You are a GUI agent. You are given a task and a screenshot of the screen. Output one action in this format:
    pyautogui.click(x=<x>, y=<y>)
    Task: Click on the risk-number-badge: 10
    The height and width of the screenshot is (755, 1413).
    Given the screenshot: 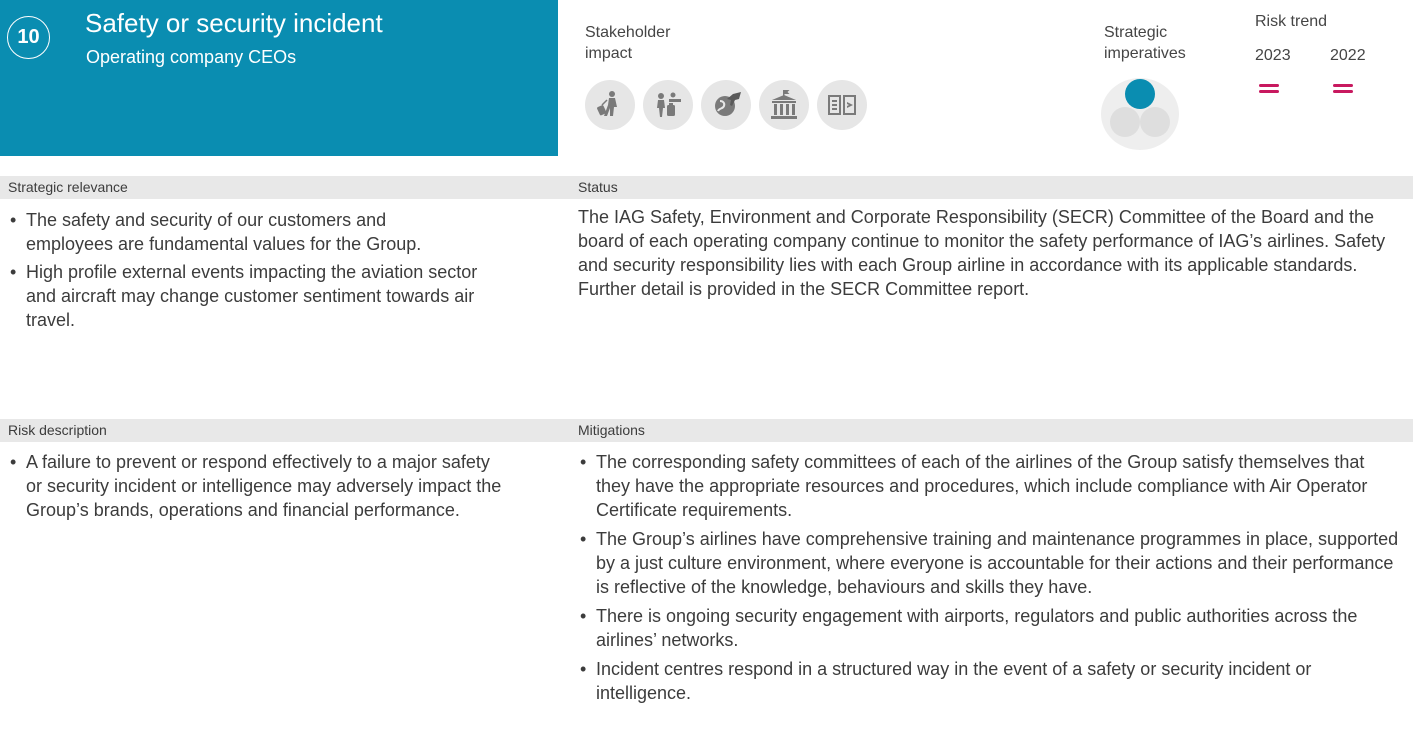 What is the action you would take?
    pyautogui.click(x=28, y=37)
    